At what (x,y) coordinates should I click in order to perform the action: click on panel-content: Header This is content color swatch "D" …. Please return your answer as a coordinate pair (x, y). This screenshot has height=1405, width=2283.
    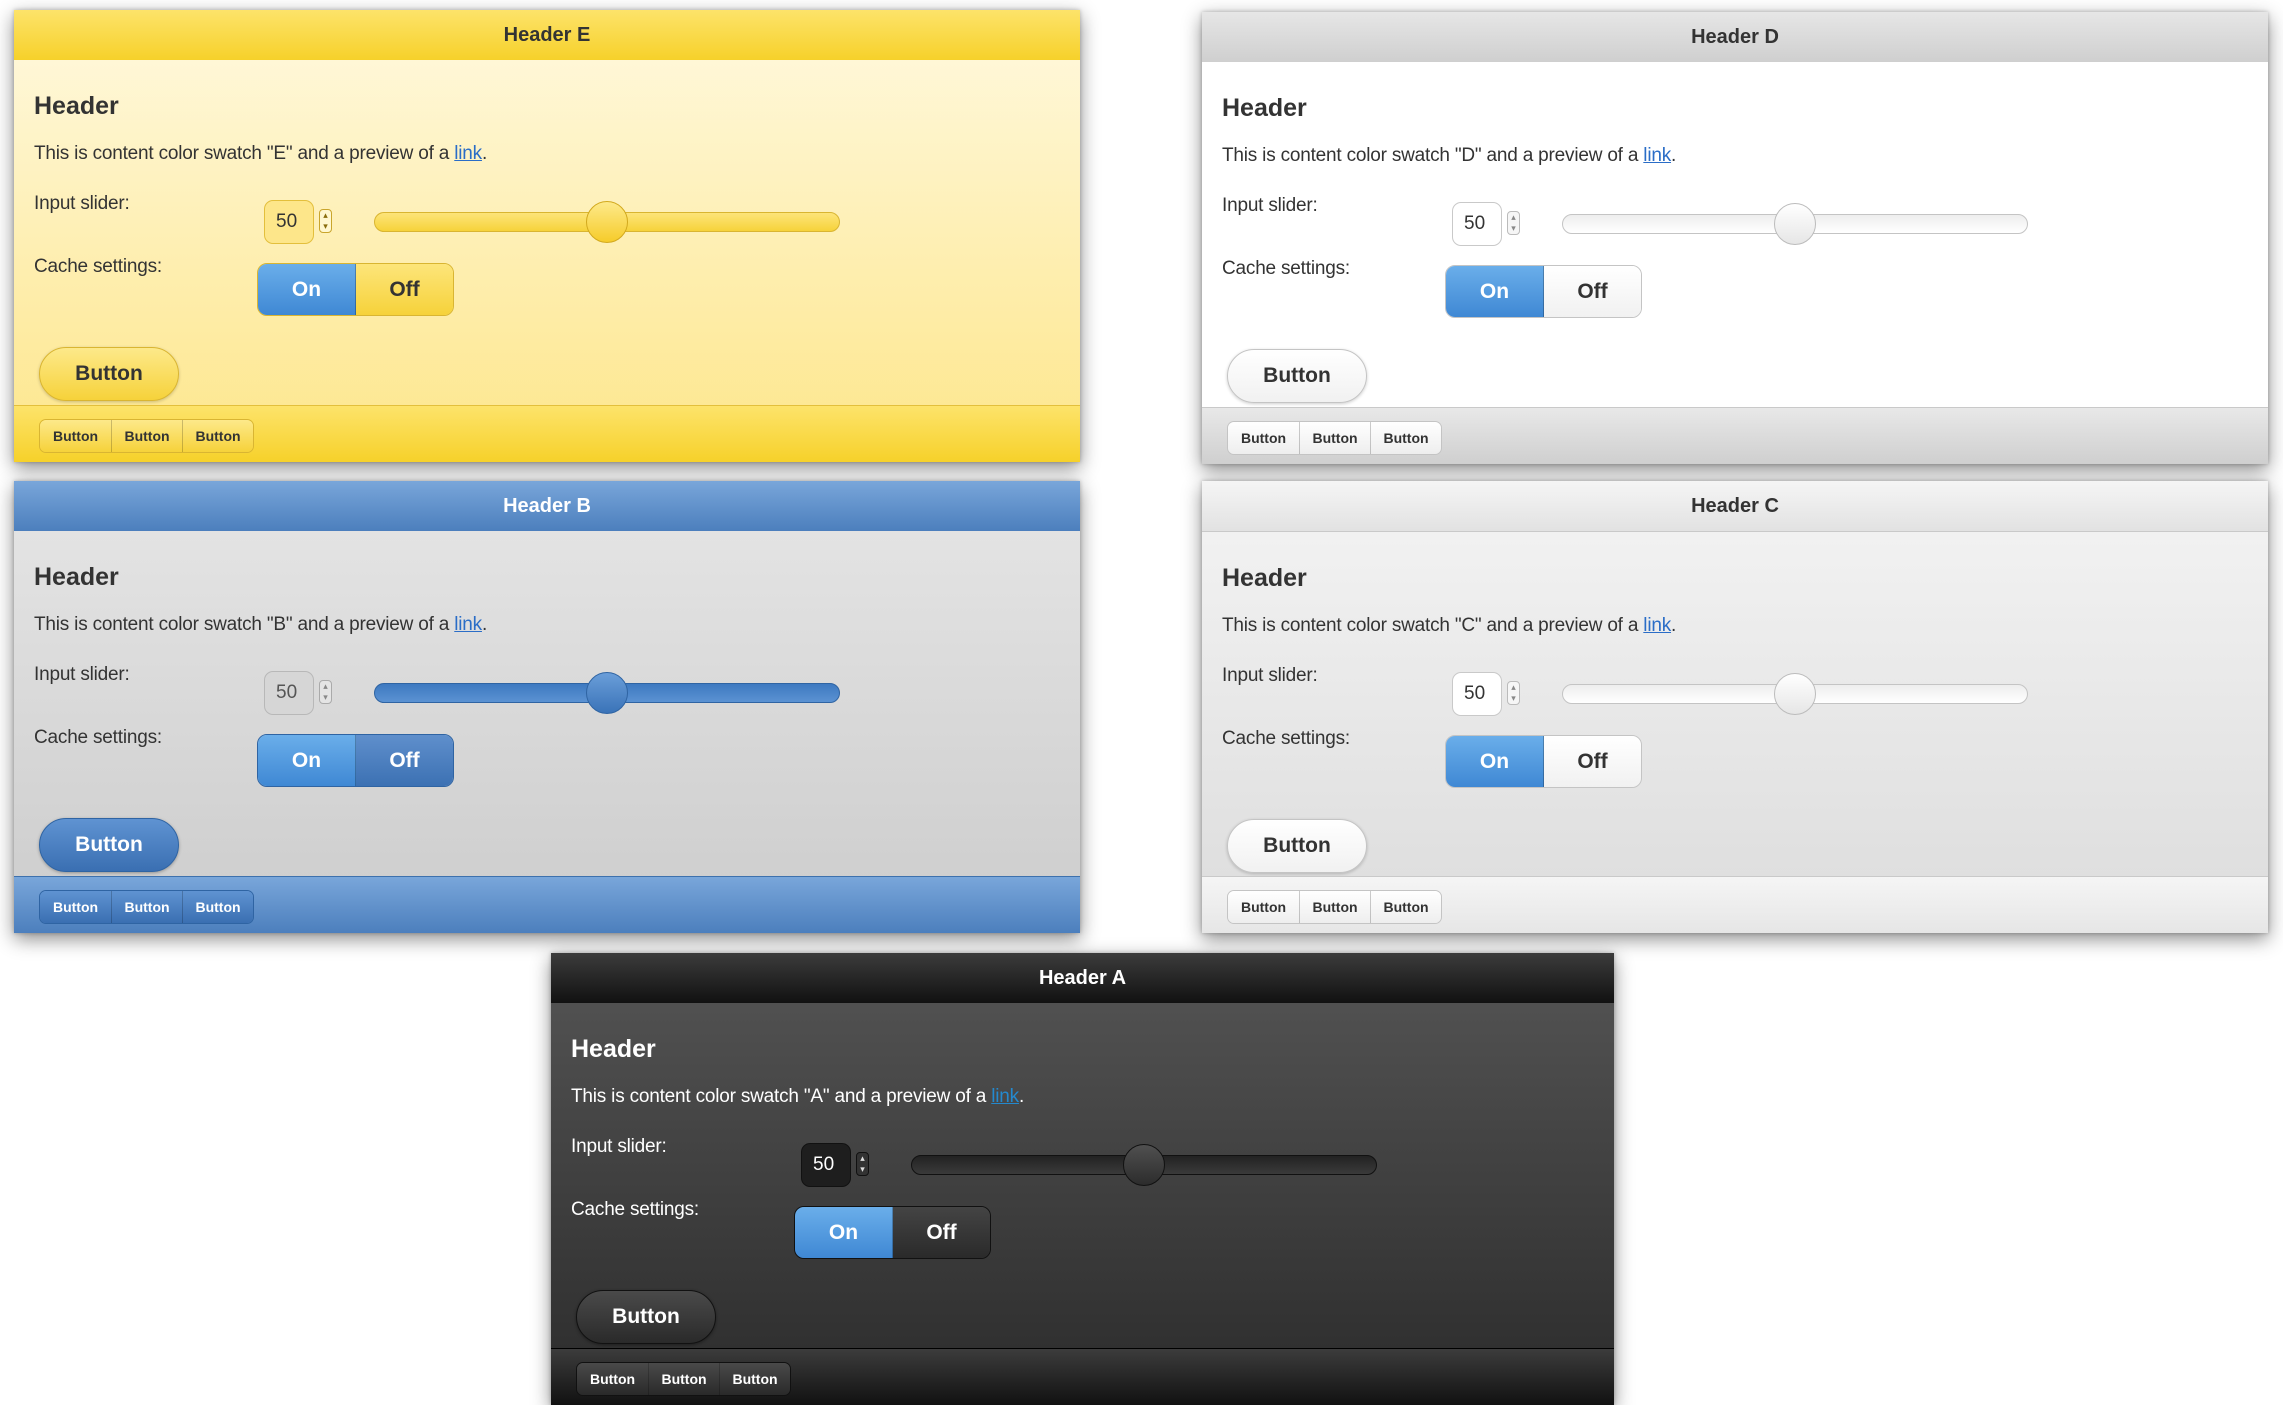
    Looking at the image, I should click on (1735, 232).